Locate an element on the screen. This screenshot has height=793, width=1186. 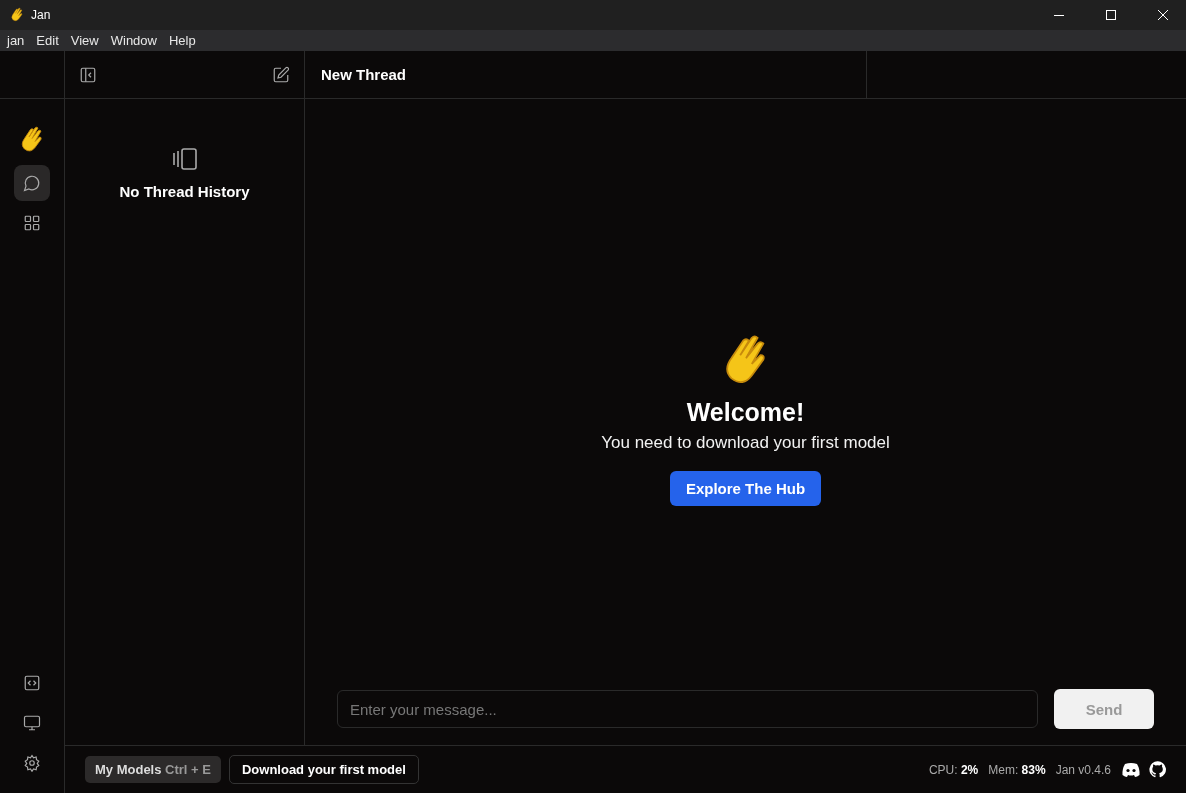
monitor-icon is located at coordinates (32, 723).